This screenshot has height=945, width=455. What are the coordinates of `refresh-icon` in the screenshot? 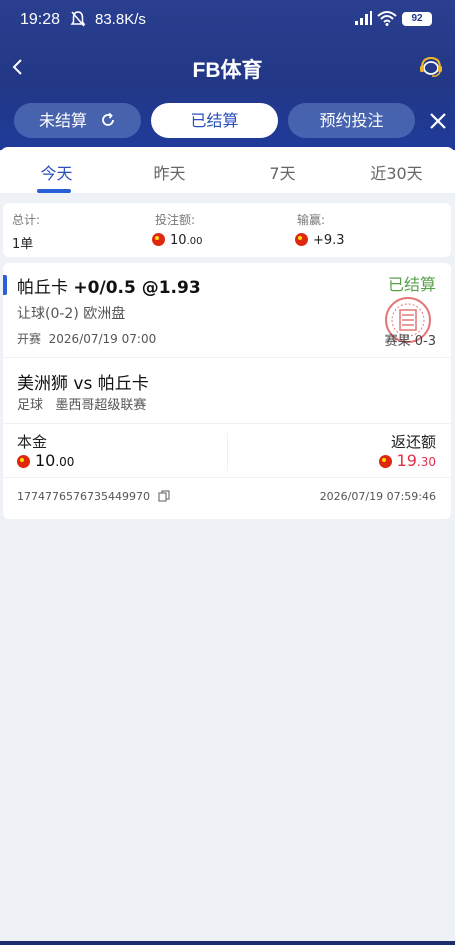 It's located at (108, 120).